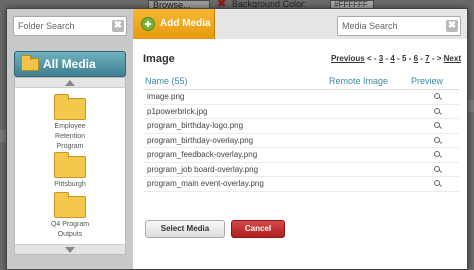 This screenshot has width=474, height=270. Describe the element at coordinates (439, 58) in the screenshot. I see `next-arrow: >` at that location.